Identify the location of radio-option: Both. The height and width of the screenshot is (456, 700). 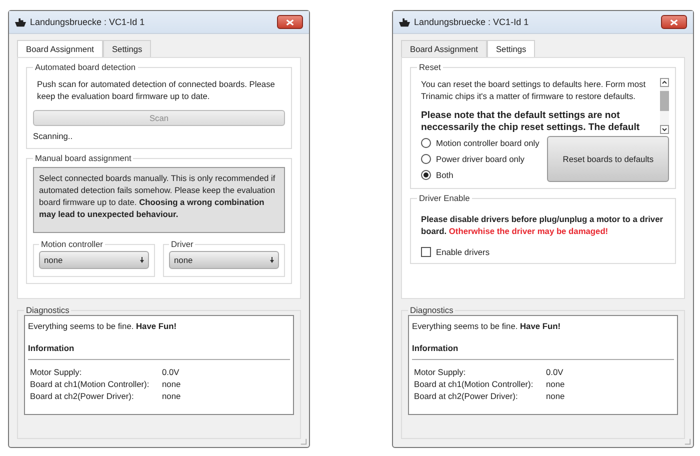
(480, 175).